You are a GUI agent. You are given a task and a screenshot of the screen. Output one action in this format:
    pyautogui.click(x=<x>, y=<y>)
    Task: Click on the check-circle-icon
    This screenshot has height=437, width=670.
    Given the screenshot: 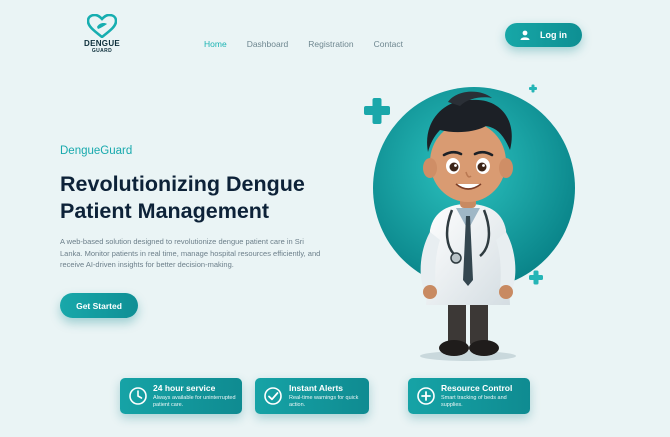 What is the action you would take?
    pyautogui.click(x=273, y=396)
    